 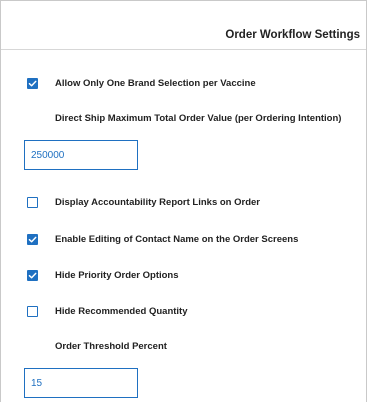 I want to click on order-threshold-label: Order Threshold Percent, so click(x=111, y=346).